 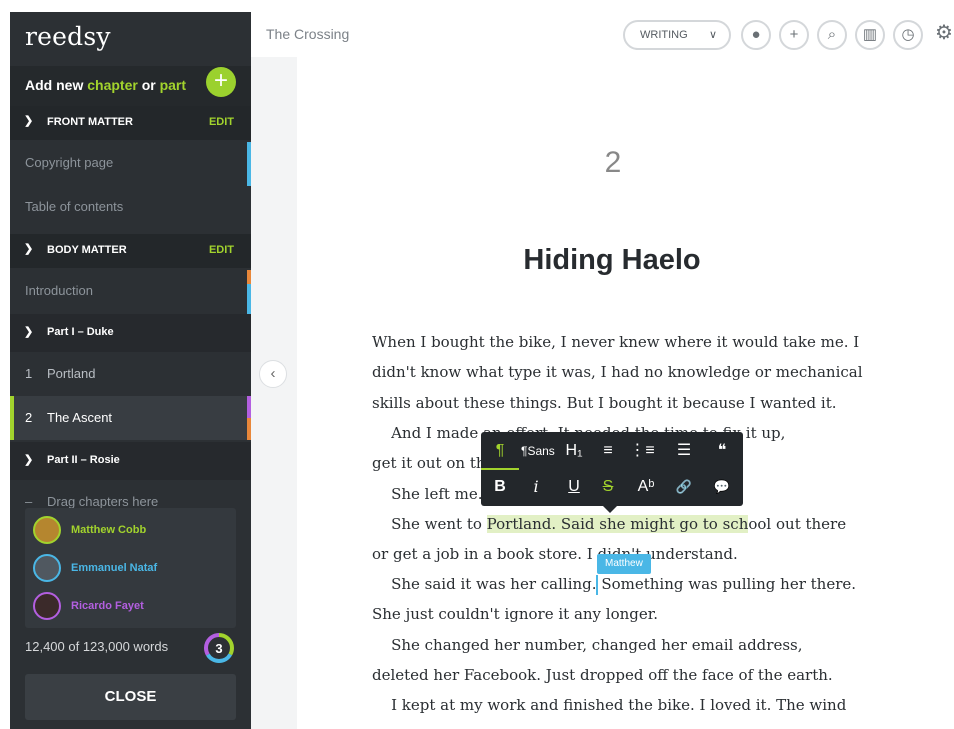 What do you see at coordinates (87, 250) in the screenshot?
I see `body-matter-label: BODY MATTER` at bounding box center [87, 250].